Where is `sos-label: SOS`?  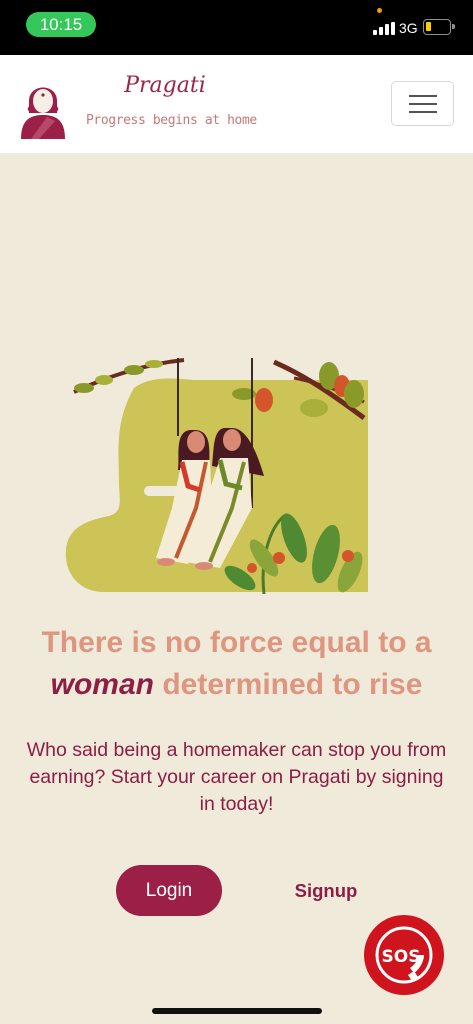 sos-label: SOS is located at coordinates (401, 957).